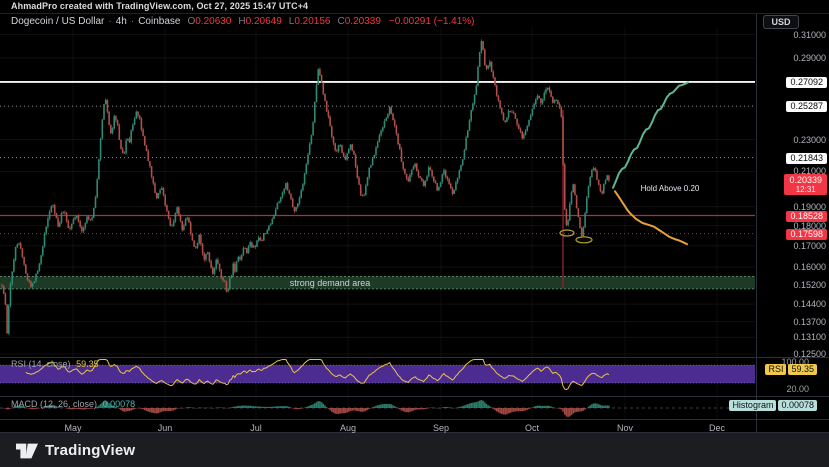  I want to click on symbol-title: Dogecoin / US Dollar, so click(57, 21).